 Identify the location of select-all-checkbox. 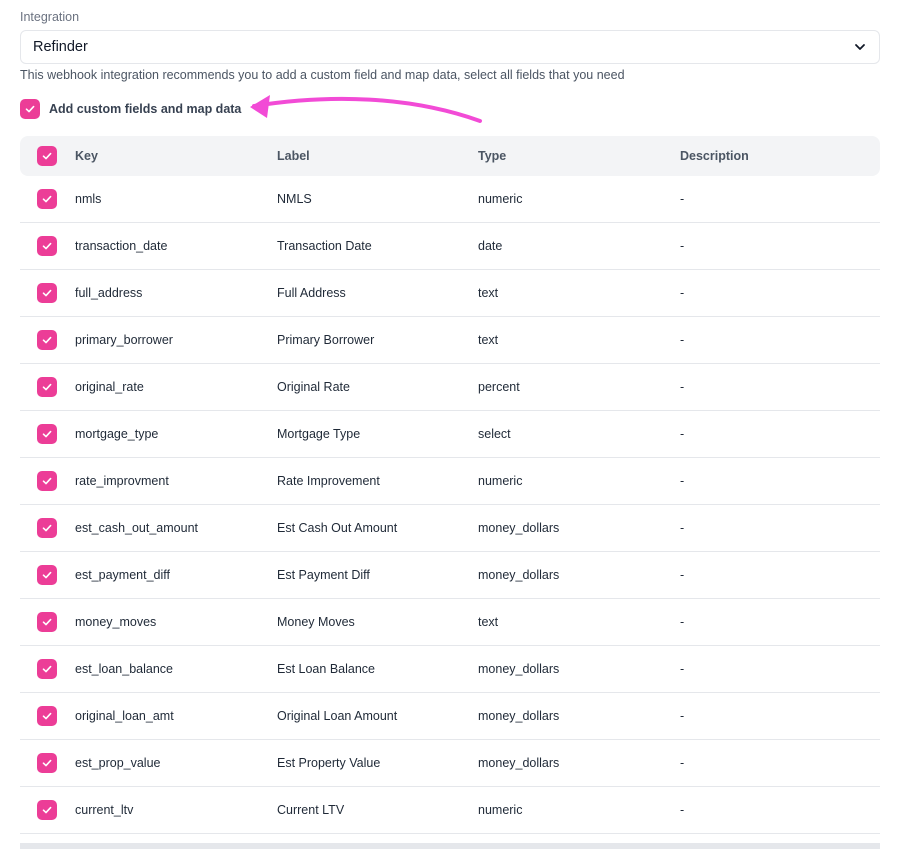
(47, 156).